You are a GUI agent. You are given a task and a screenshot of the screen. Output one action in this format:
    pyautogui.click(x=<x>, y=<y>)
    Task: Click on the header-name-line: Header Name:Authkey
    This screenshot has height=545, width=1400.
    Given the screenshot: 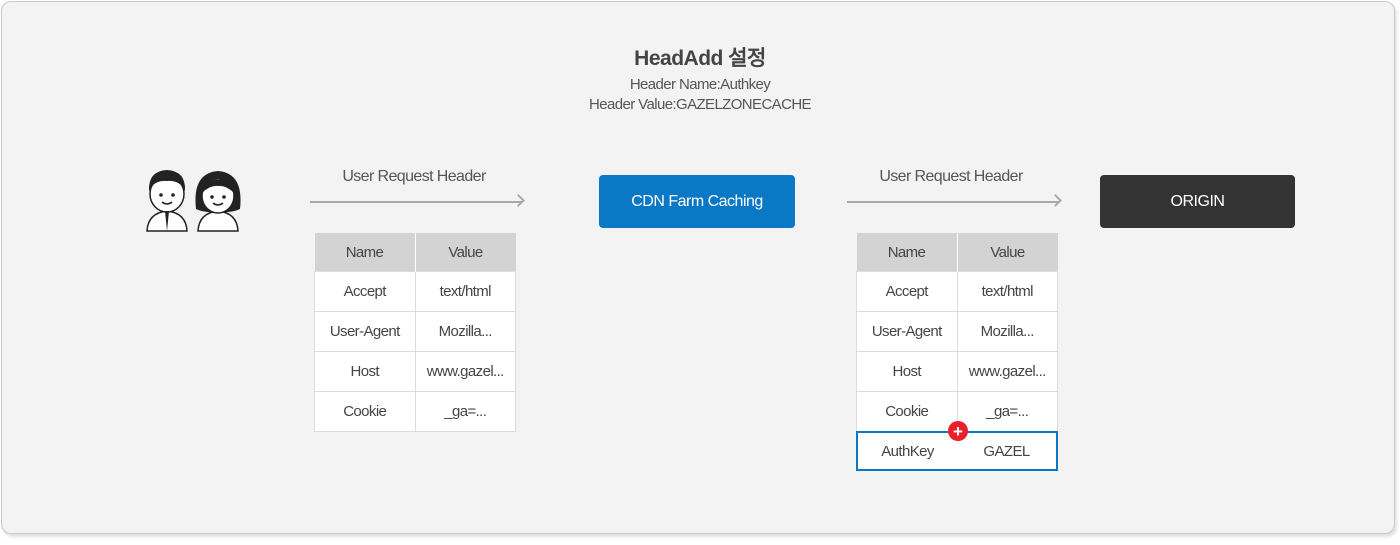 What is the action you would take?
    pyautogui.click(x=700, y=84)
    